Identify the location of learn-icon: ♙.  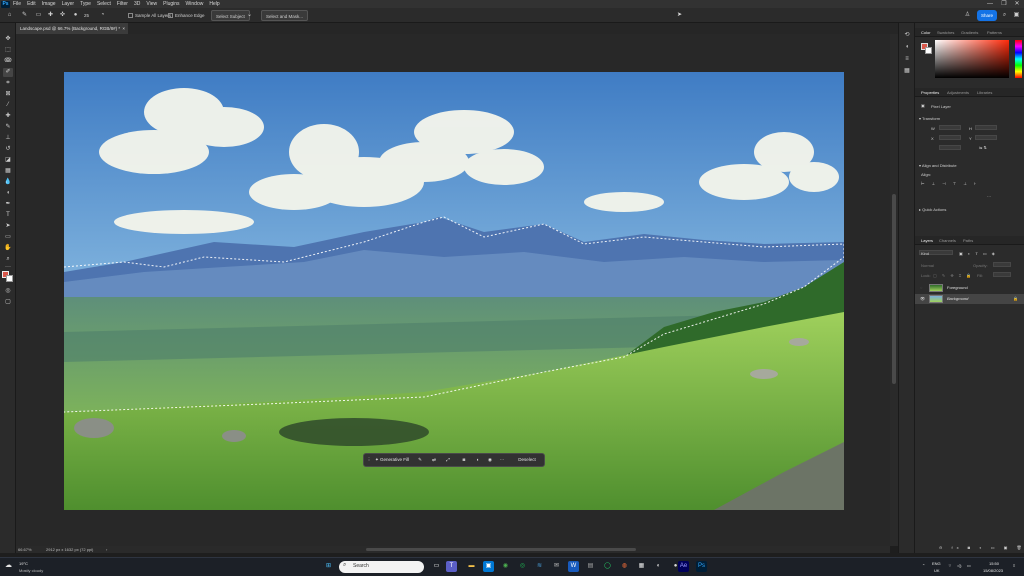
(967, 15).